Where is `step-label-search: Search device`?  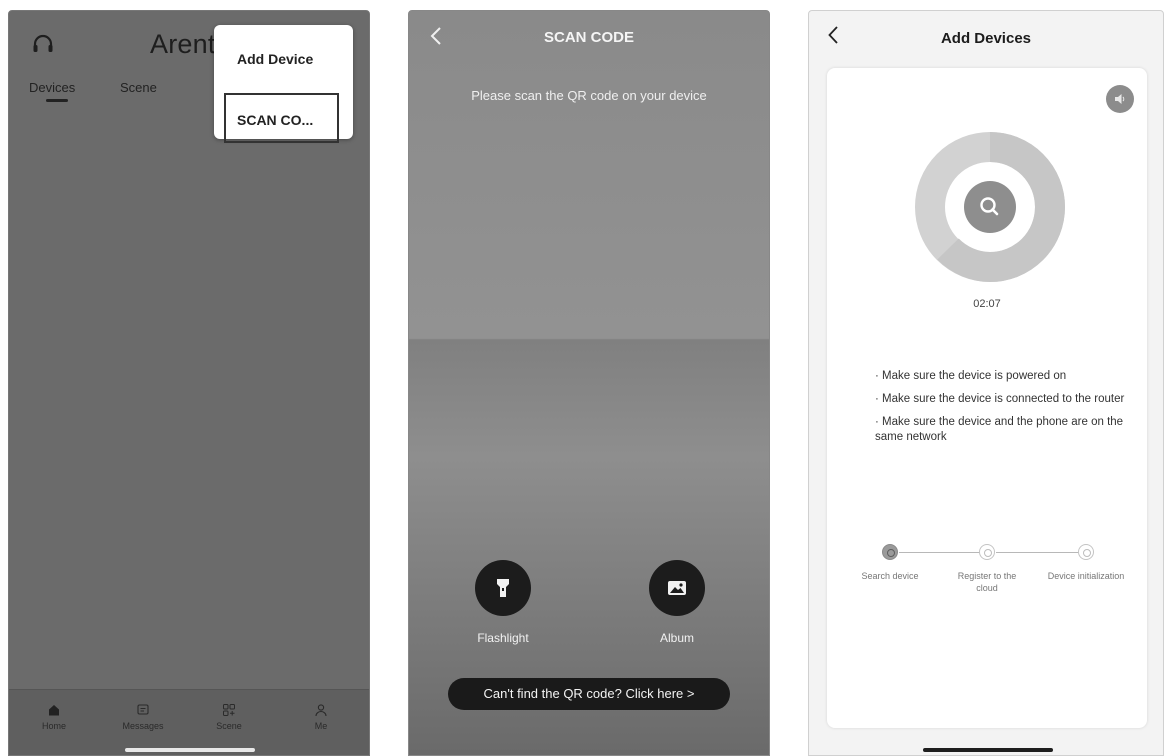 step-label-search: Search device is located at coordinates (890, 576).